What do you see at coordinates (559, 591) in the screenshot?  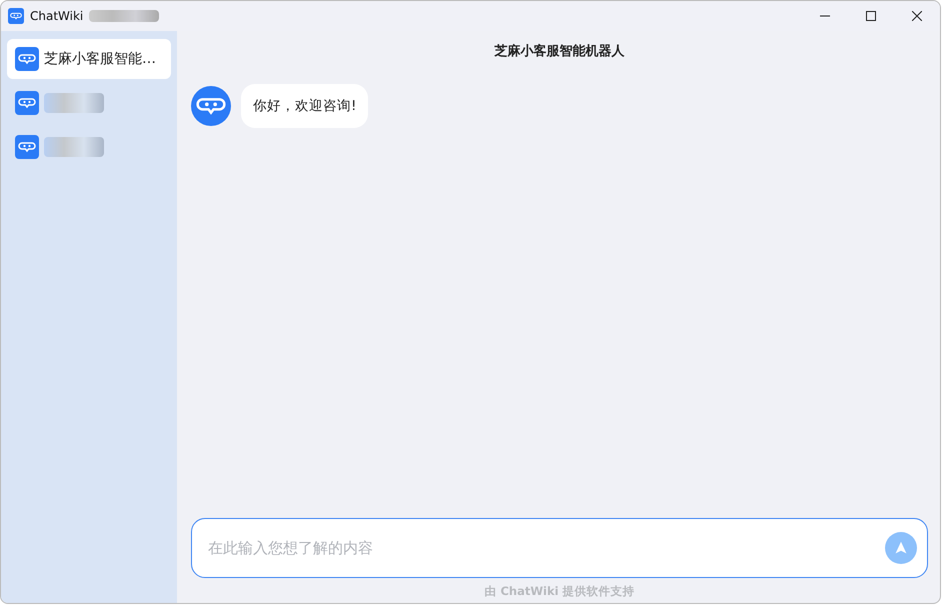 I see `footer-credit: 由 ChatWiki 提供软件支持` at bounding box center [559, 591].